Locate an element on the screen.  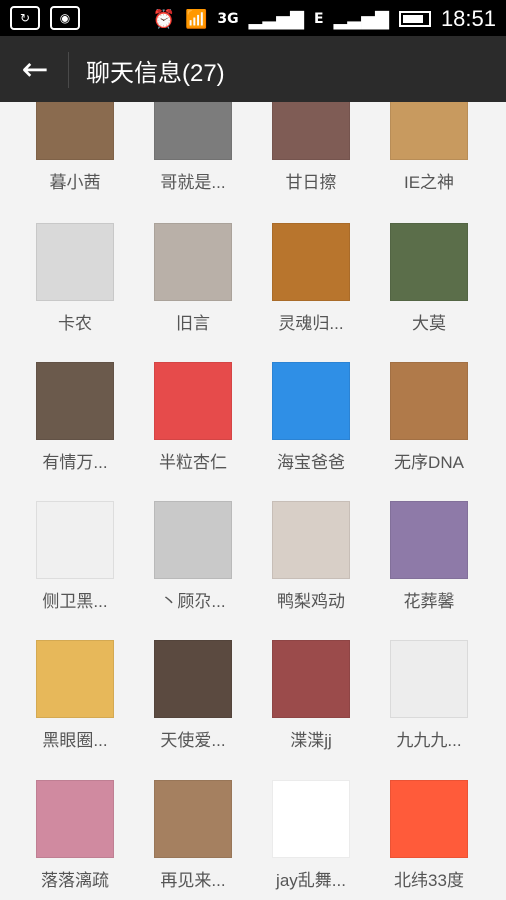
member-name: IE之神 is located at coordinates (429, 182).